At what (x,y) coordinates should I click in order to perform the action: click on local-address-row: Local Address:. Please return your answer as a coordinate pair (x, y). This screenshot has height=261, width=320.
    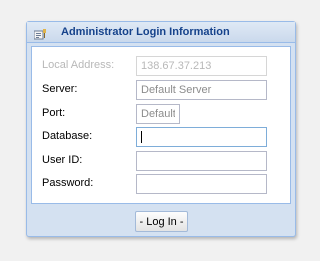
    Looking at the image, I should click on (161, 66).